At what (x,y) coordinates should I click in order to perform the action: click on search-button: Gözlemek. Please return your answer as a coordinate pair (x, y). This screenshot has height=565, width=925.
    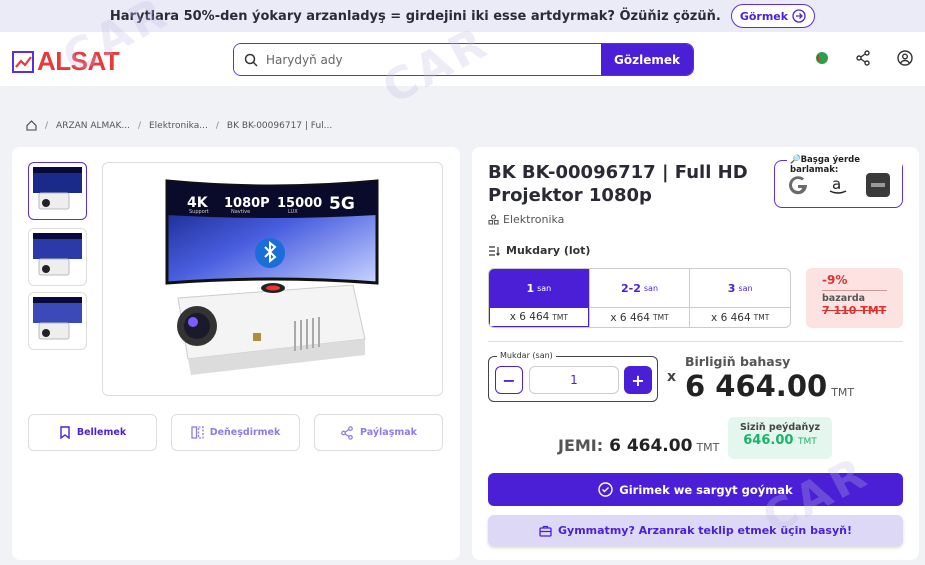
    Looking at the image, I should click on (647, 59).